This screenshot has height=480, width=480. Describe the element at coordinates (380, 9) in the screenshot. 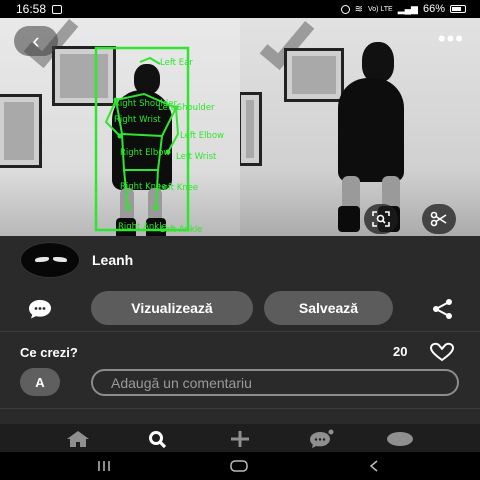

I see `network-label: Vo) LTE` at that location.